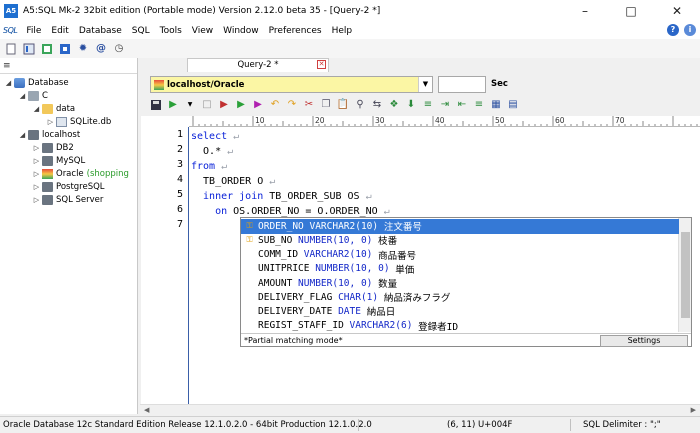 This screenshot has width=700, height=433. What do you see at coordinates (68, 186) in the screenshot?
I see `tree-node-postgresql: ▷ PostgreSQL` at bounding box center [68, 186].